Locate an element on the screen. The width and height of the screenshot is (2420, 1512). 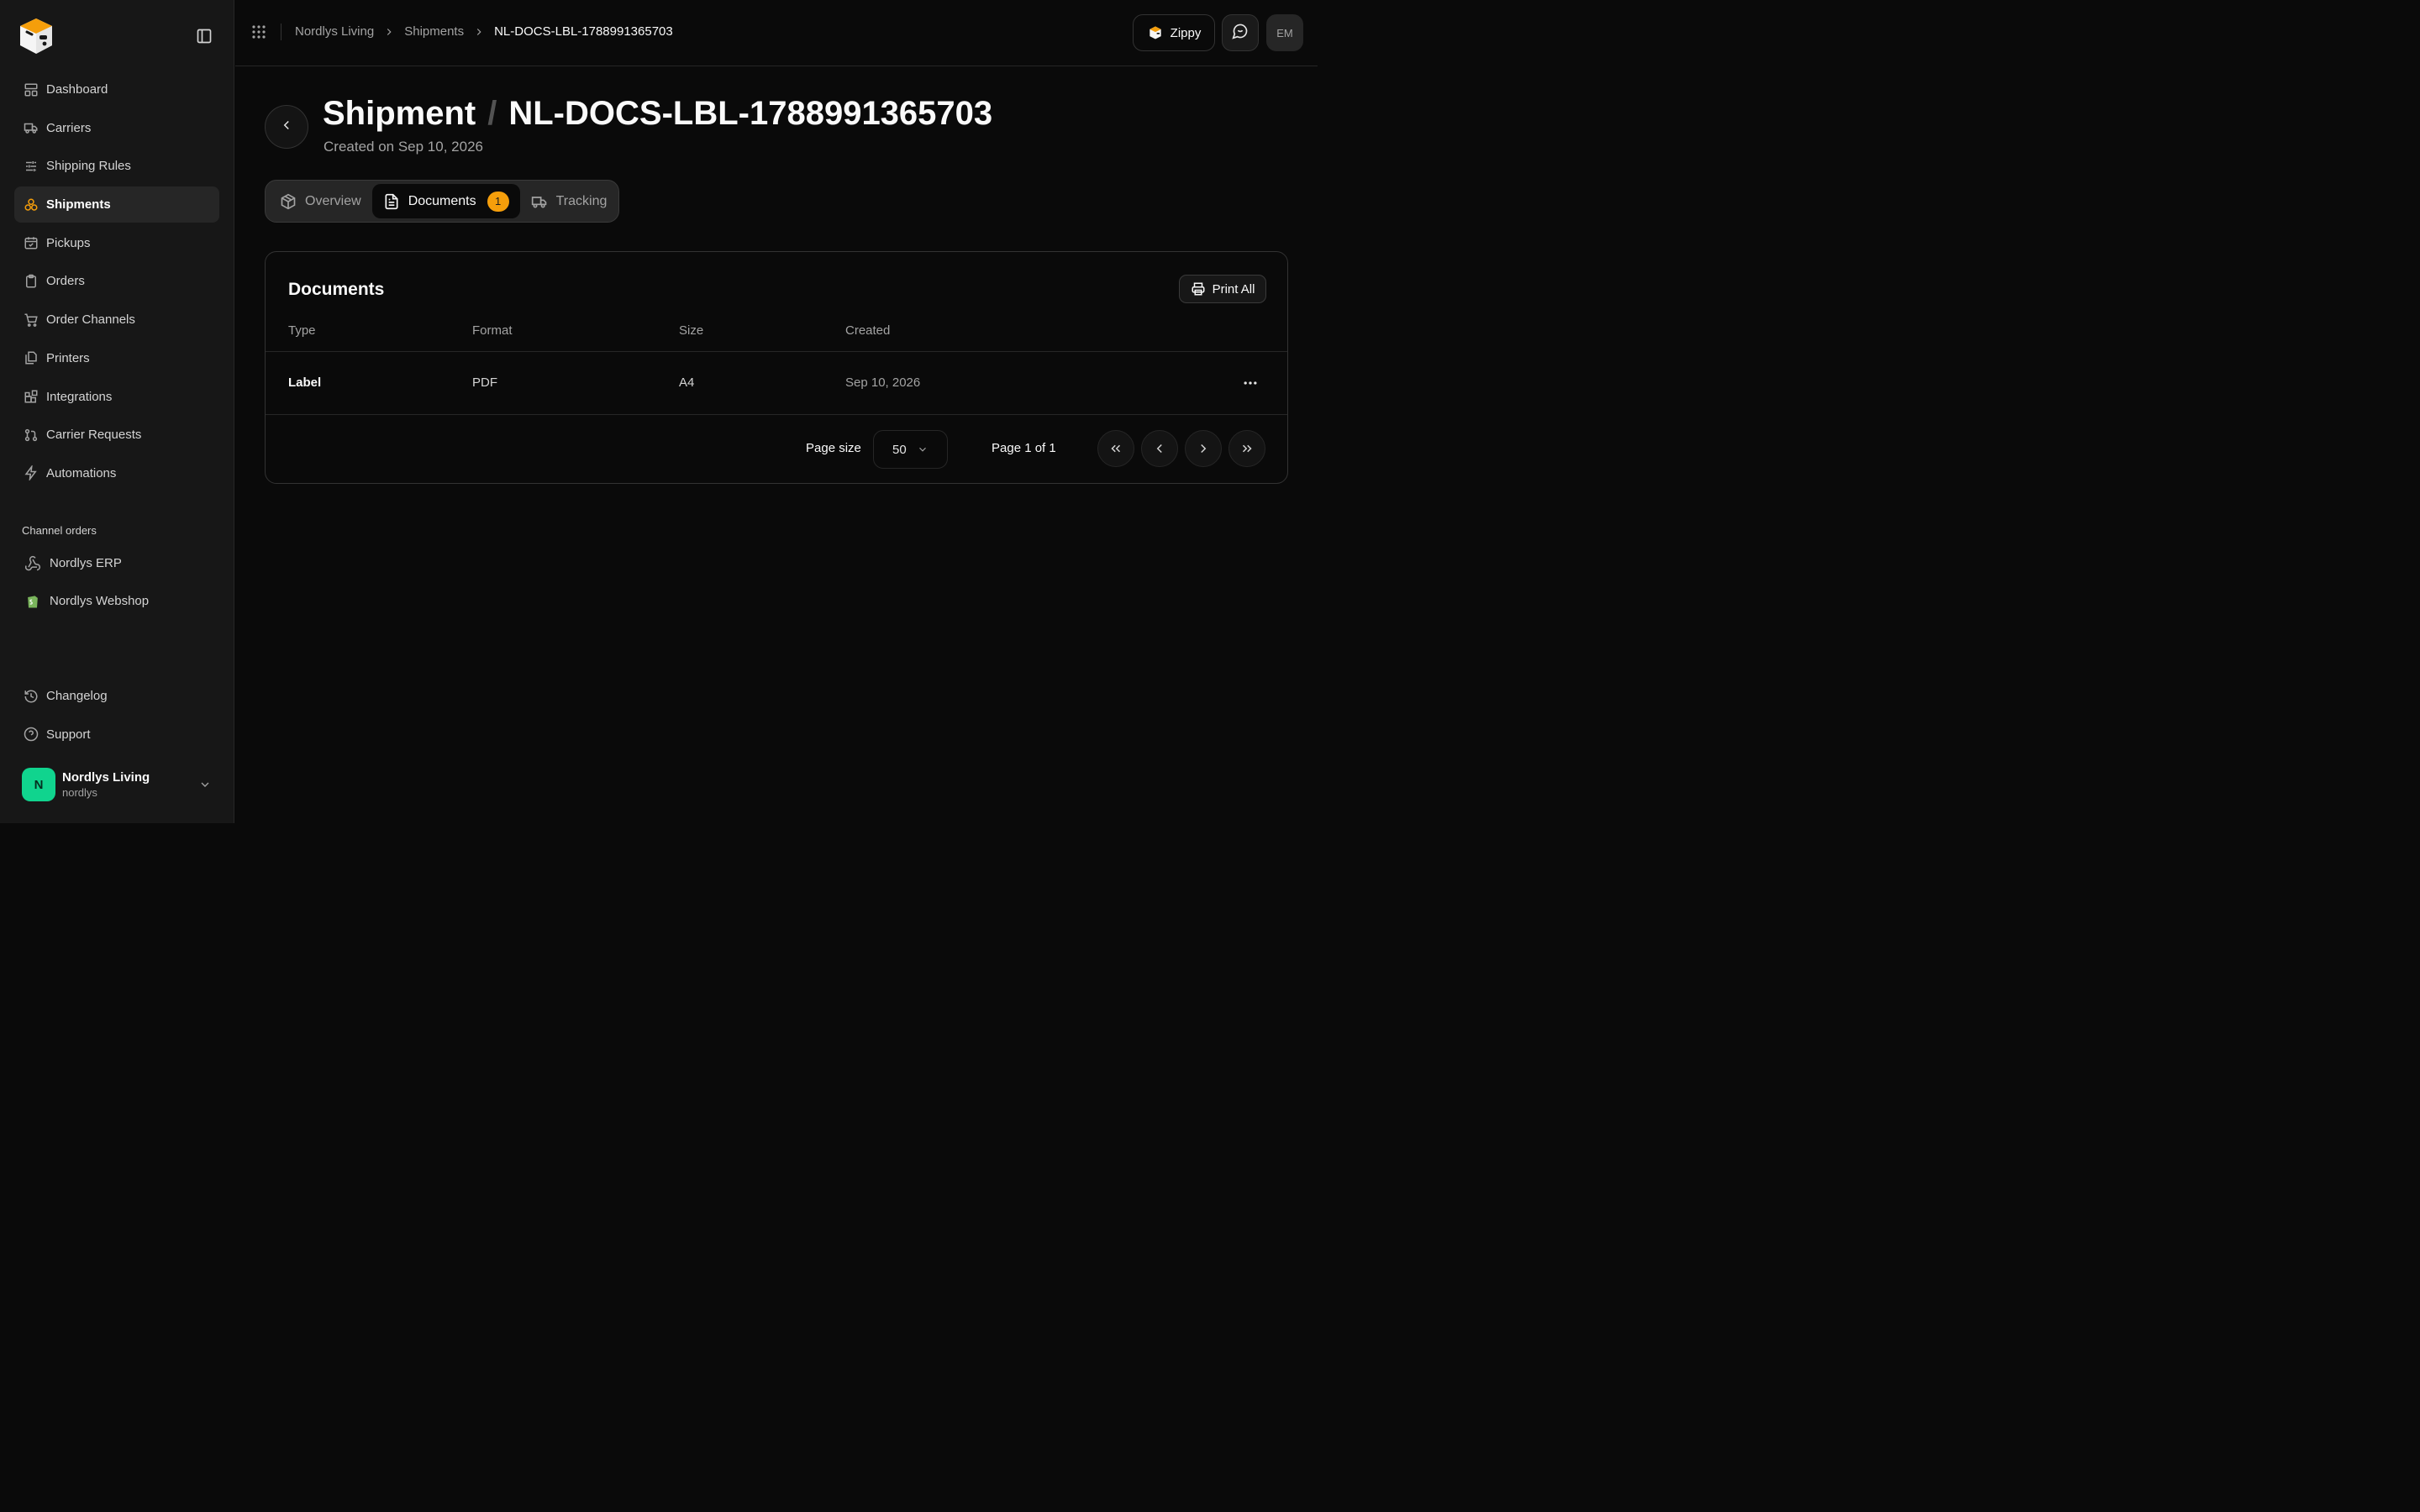
sidebar-item-label: Shipments is located at coordinates (78, 205).